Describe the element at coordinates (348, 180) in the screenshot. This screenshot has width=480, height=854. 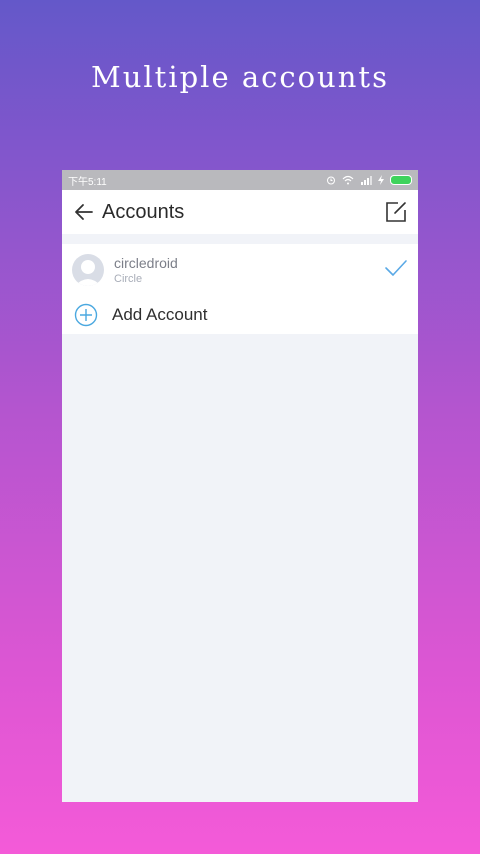
I see `wifi-icon` at that location.